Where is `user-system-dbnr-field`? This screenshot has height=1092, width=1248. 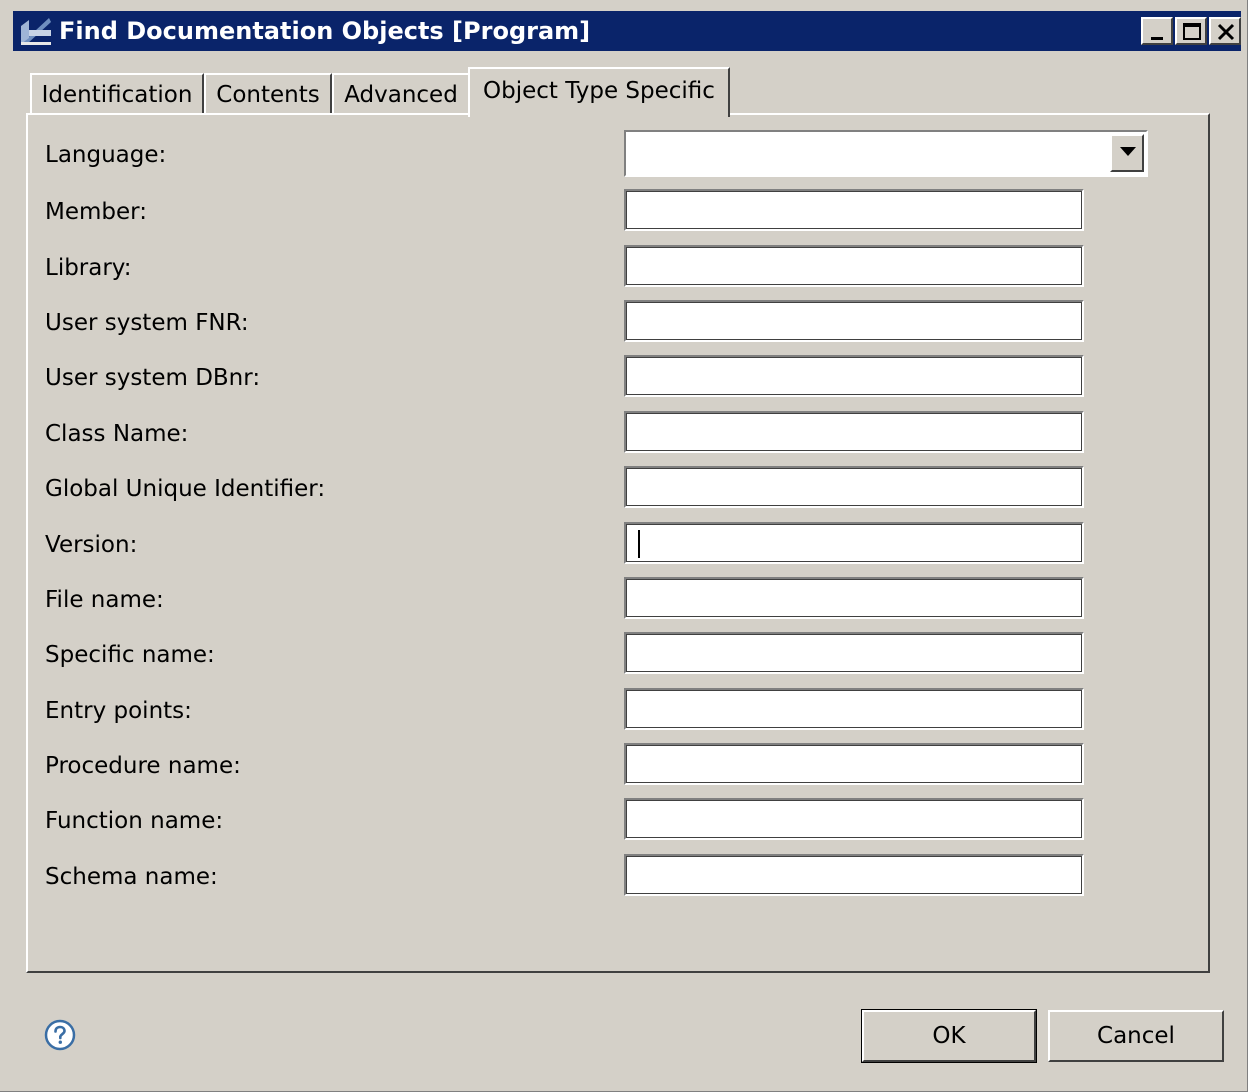 user-system-dbnr-field is located at coordinates (854, 376).